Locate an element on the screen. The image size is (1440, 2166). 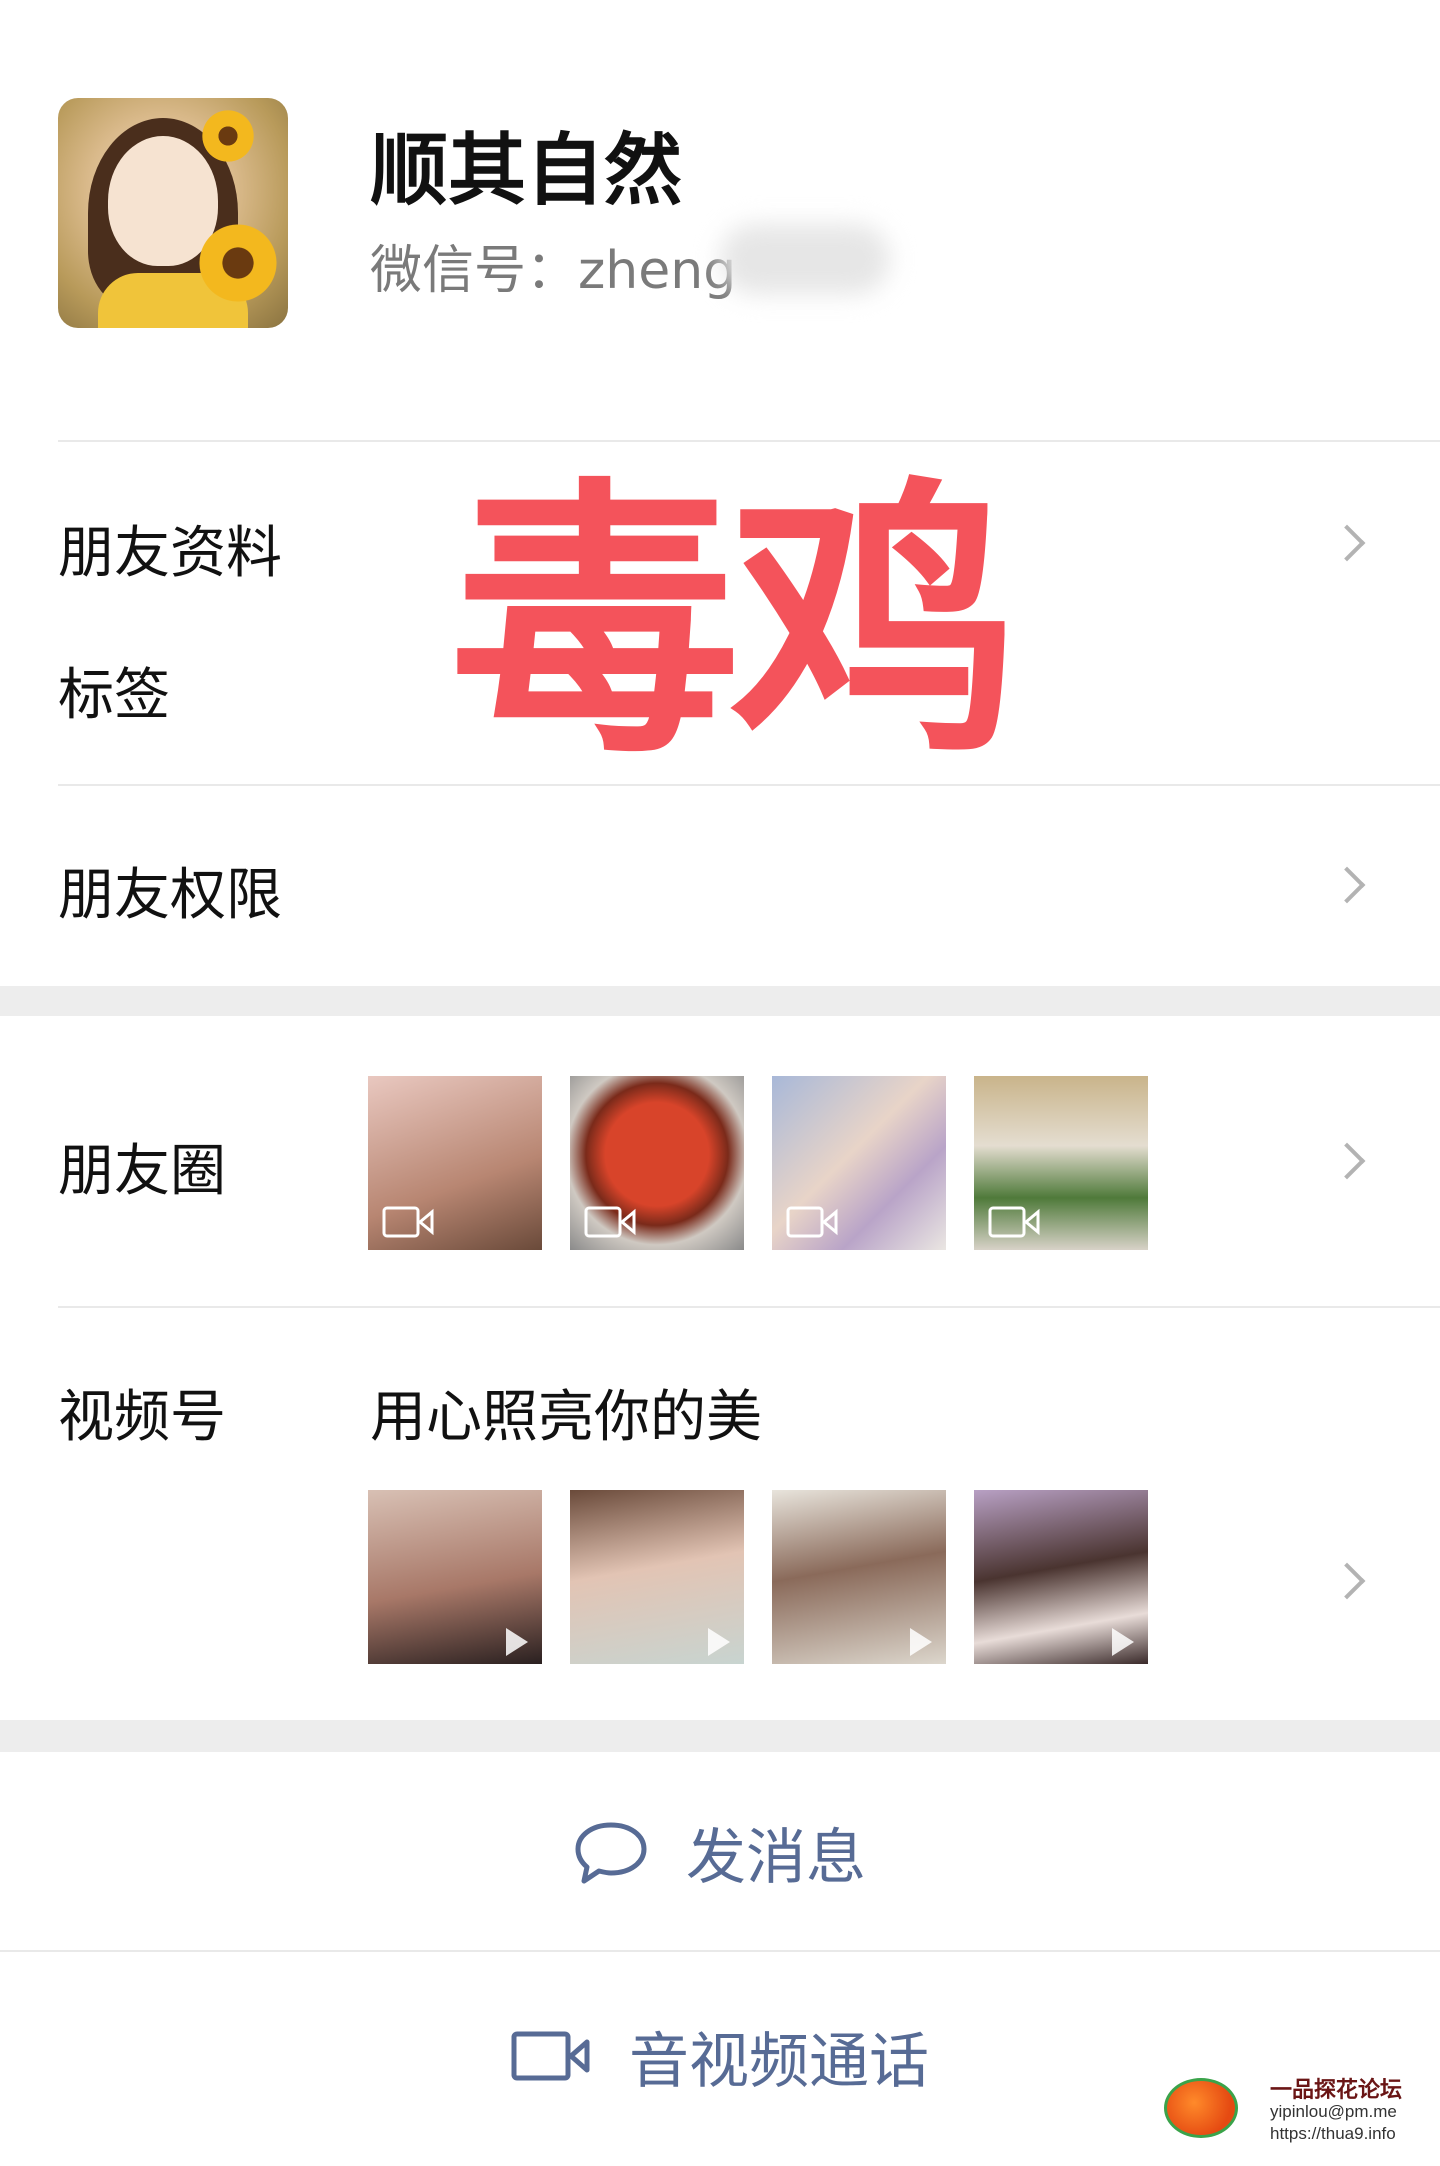
forum-logo is located at coordinates (1201, 2108).